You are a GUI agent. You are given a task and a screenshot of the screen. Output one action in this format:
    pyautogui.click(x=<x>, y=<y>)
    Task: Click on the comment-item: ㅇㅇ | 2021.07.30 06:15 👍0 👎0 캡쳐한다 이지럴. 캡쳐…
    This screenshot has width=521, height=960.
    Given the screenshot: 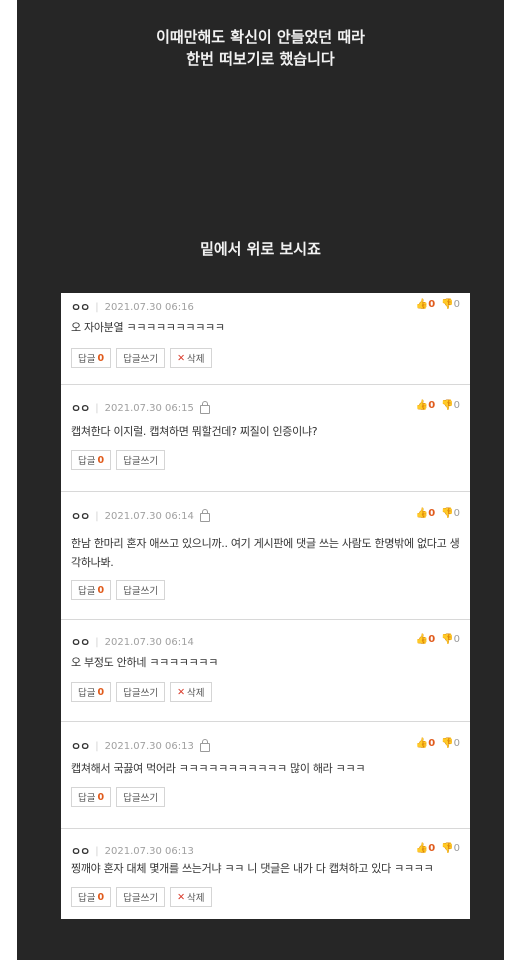 What is the action you would take?
    pyautogui.click(x=265, y=438)
    